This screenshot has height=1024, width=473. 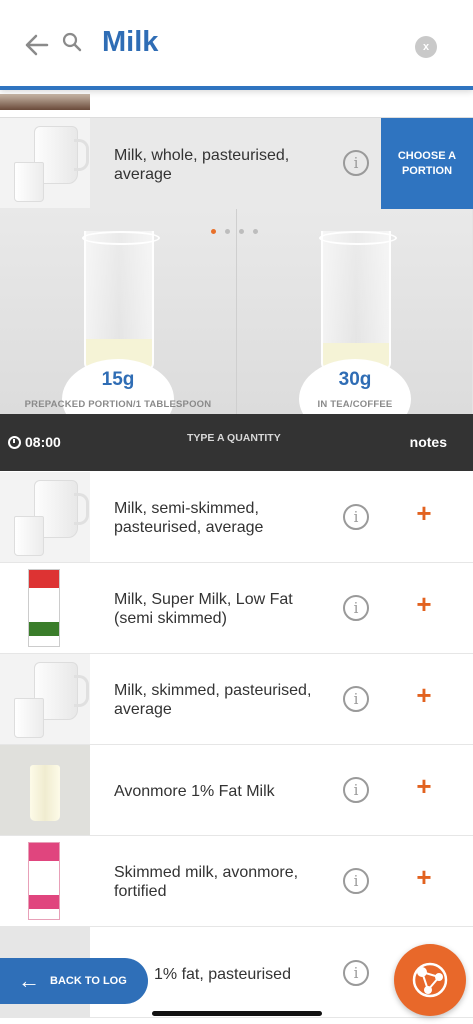 I want to click on milk-glass-image, so click(x=45, y=790).